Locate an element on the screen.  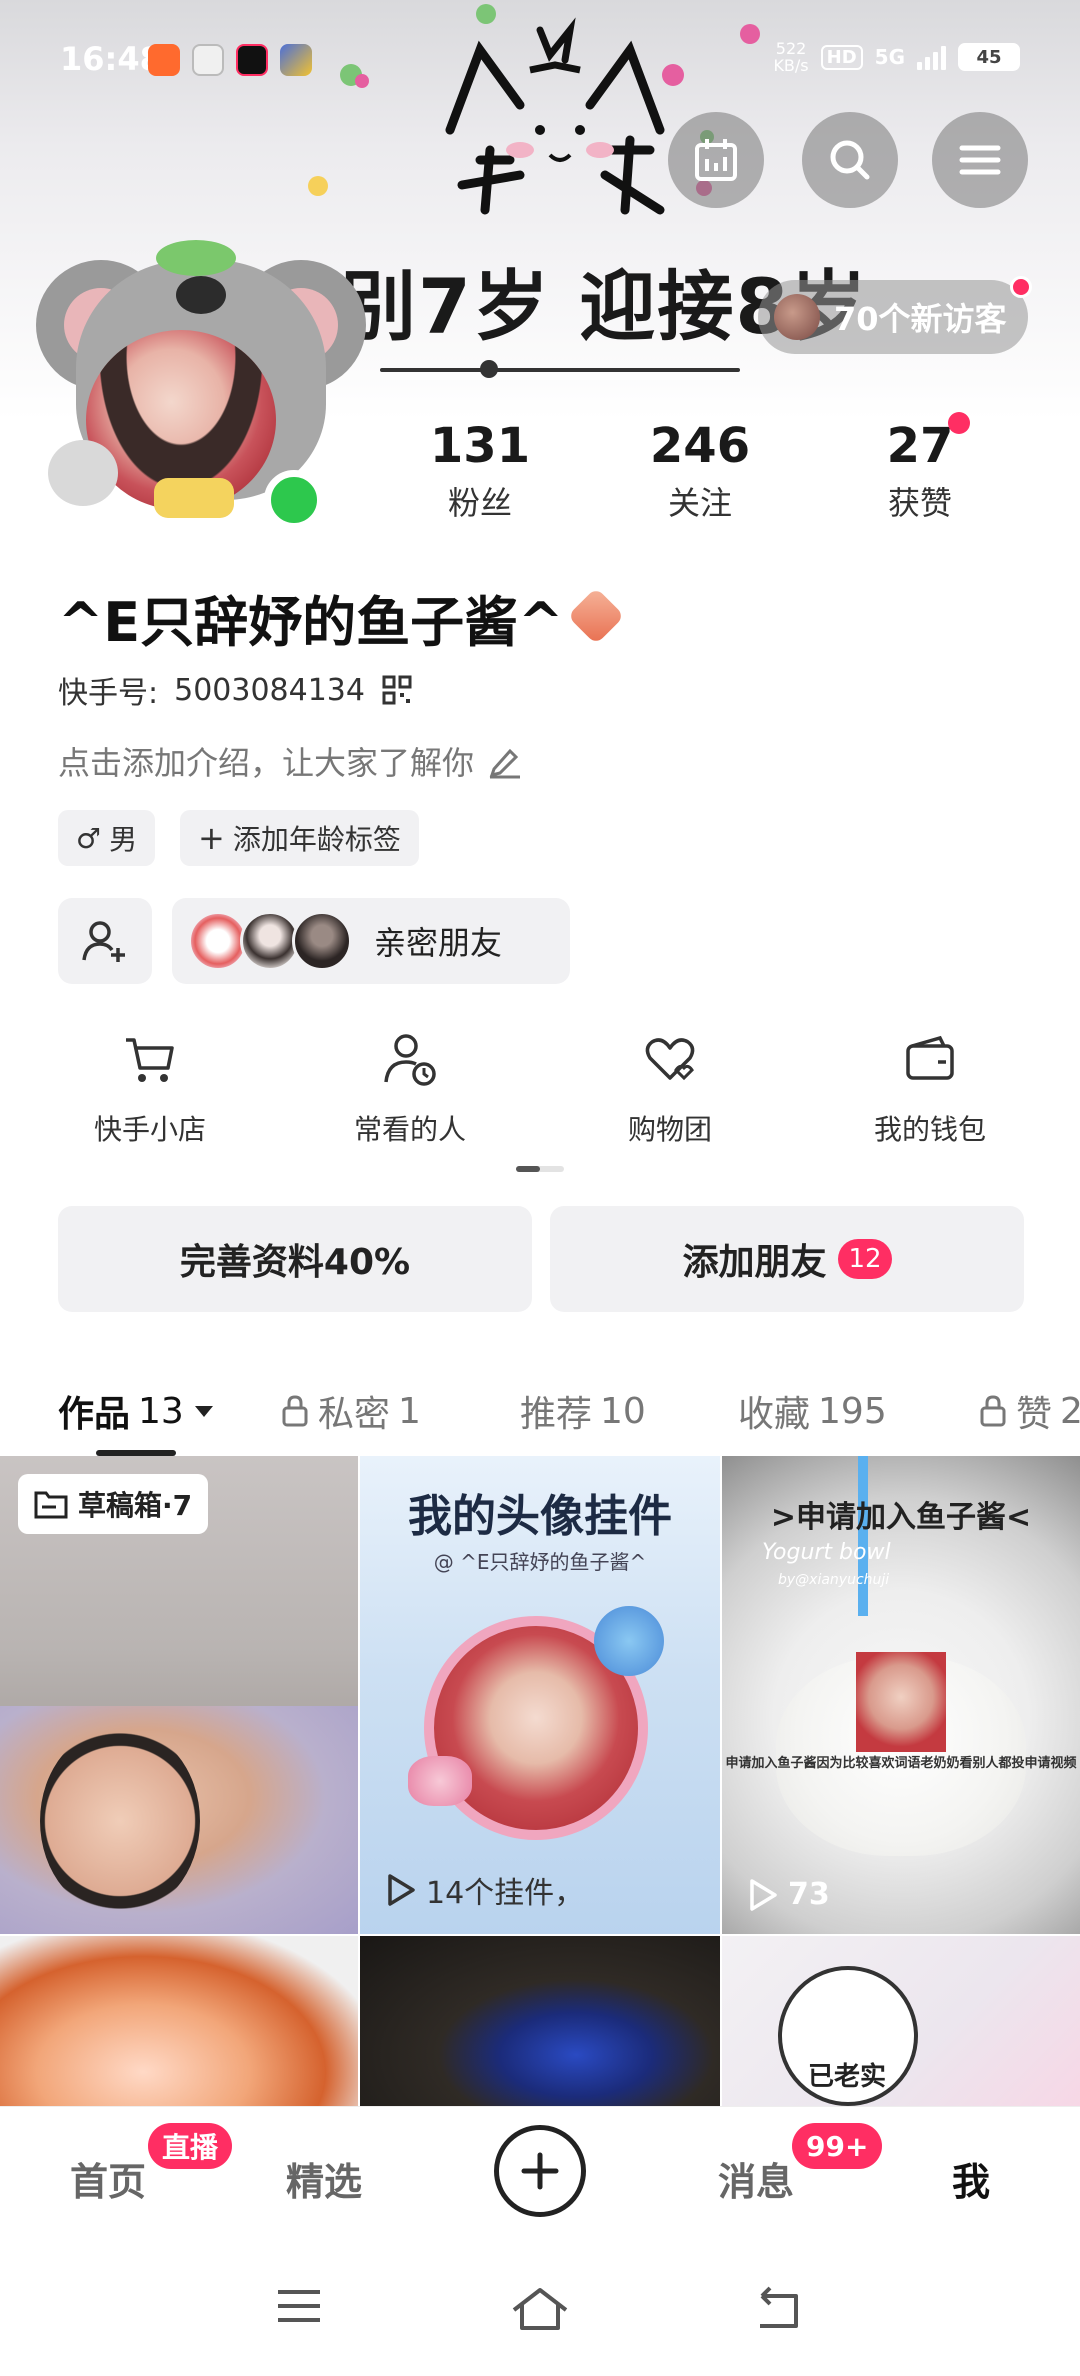
play-count: 73 is located at coordinates (789, 1894).